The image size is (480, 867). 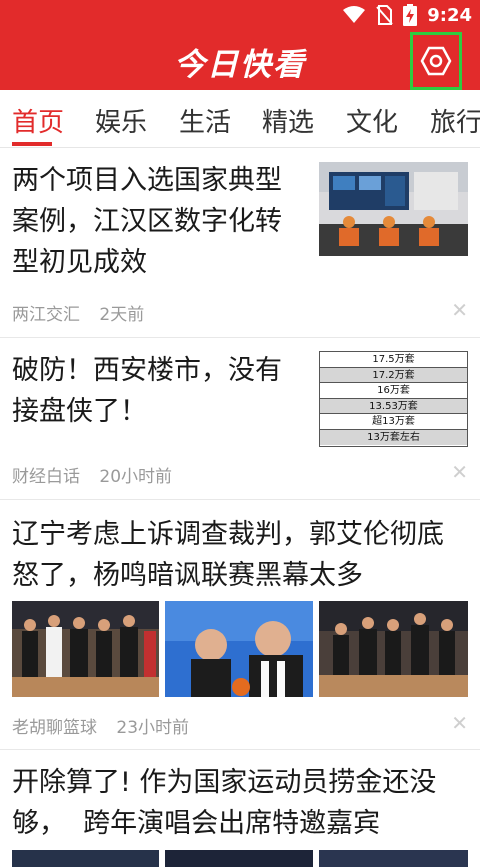 I want to click on news-card: 开除算了! 作为国家运动员捞金还没 够， 跨年演唱会出席特邀嘉宾, so click(x=240, y=808).